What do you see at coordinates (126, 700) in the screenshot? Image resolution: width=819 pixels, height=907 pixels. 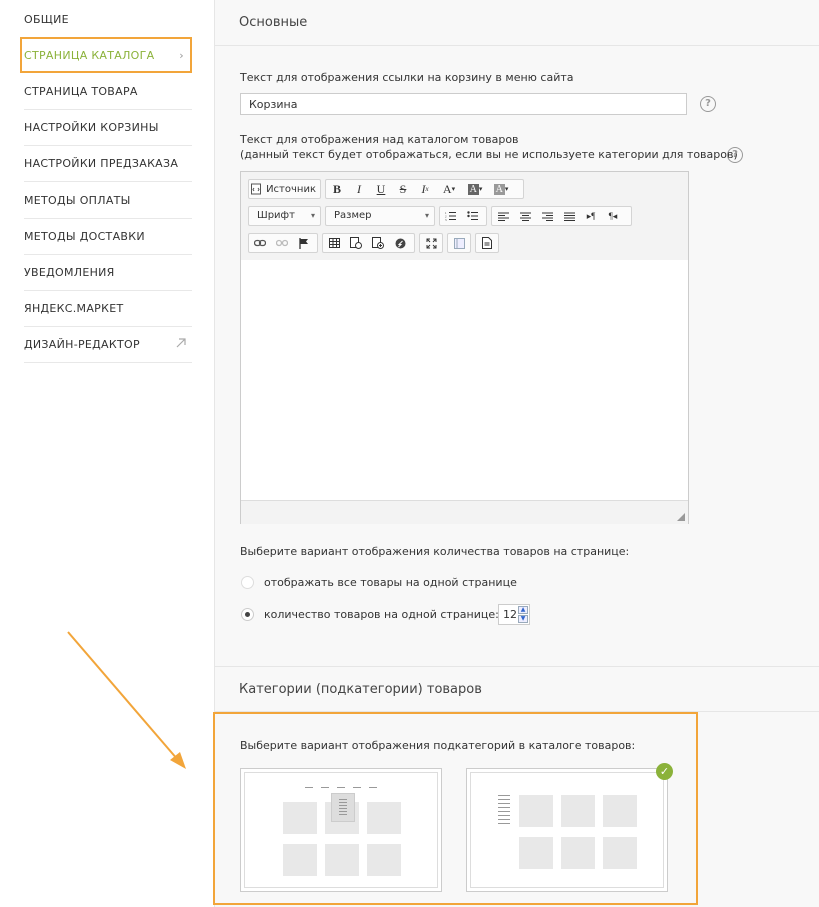 I see `annotation-arrow-icon` at bounding box center [126, 700].